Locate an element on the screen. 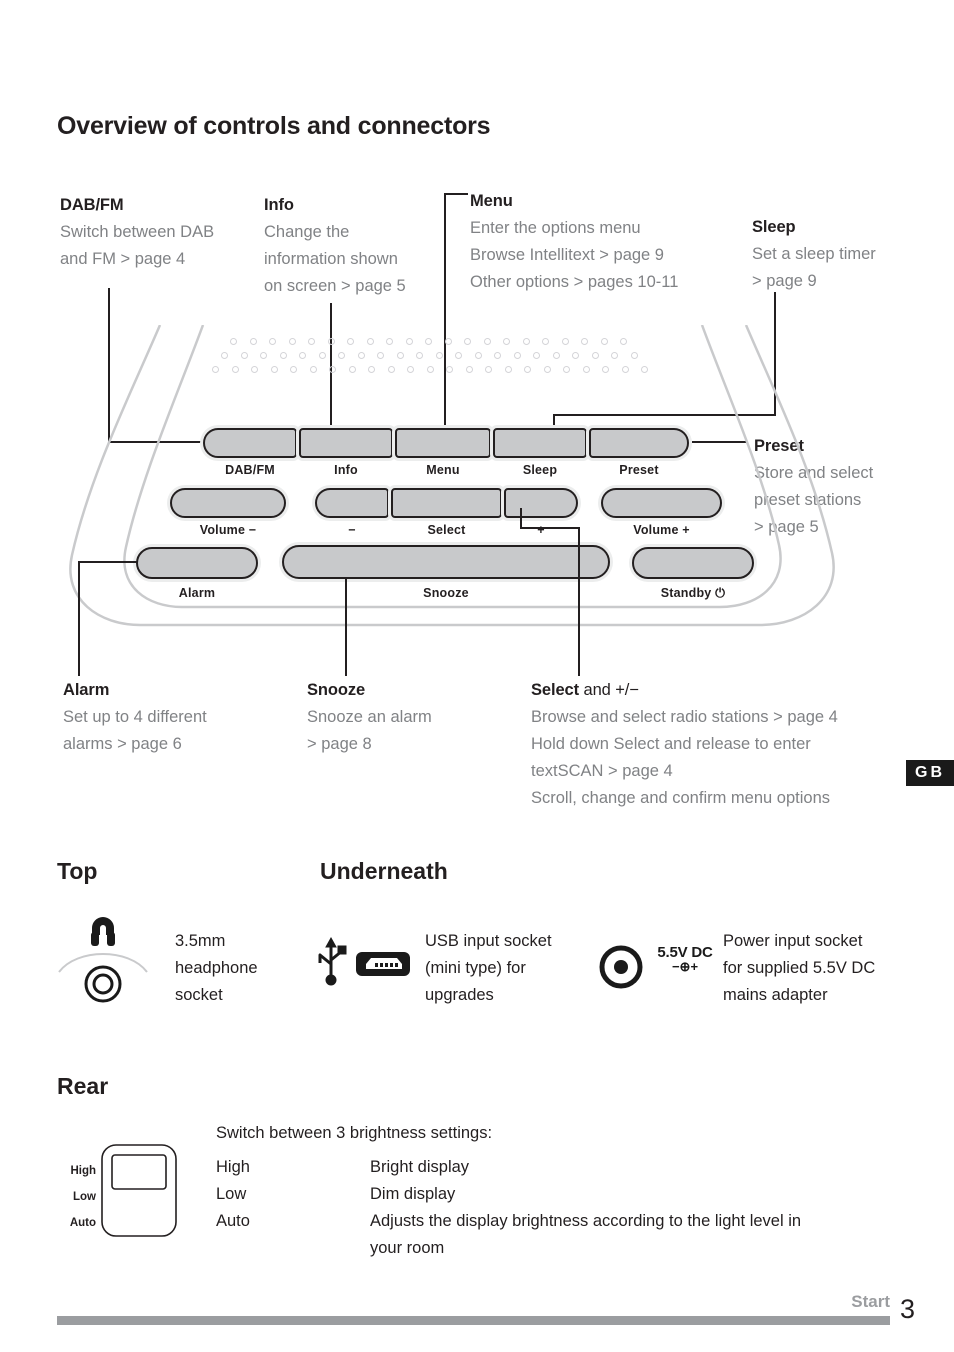 The image size is (954, 1352). button-snooze is located at coordinates (446, 562).